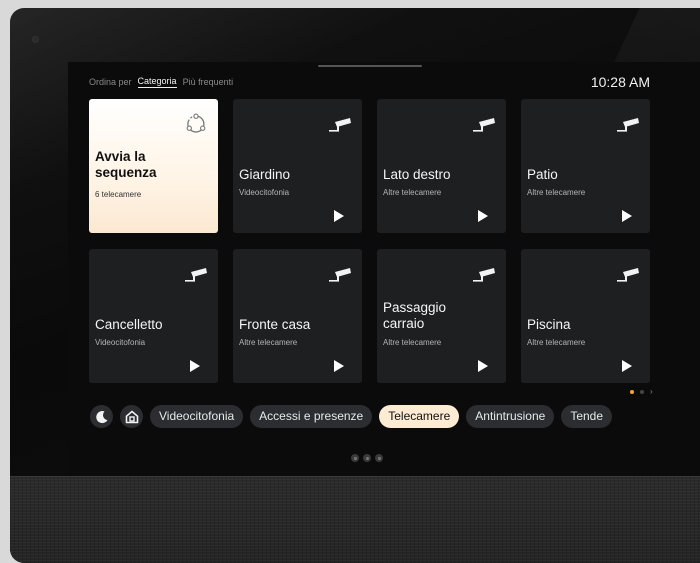  I want to click on sort-option-piu-frequenti: Più frequenti, so click(208, 82).